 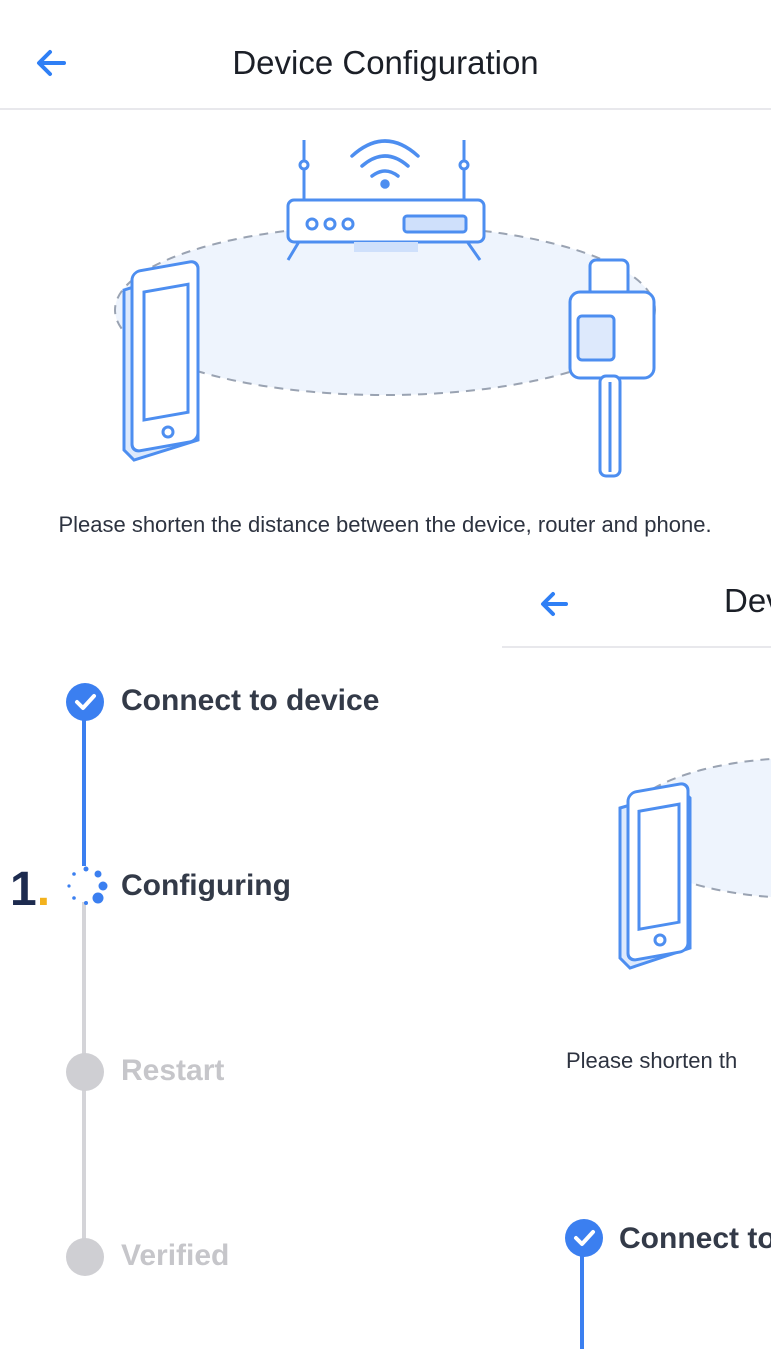 What do you see at coordinates (84, 792) in the screenshot?
I see `step-connector-done` at bounding box center [84, 792].